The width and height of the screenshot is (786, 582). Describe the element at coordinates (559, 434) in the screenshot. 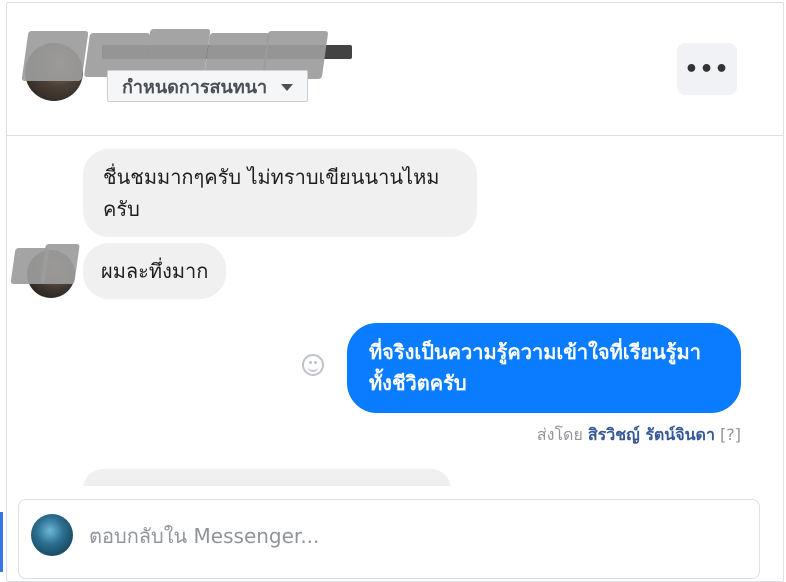

I see `sent-by-prefix: ส่งโดย` at that location.